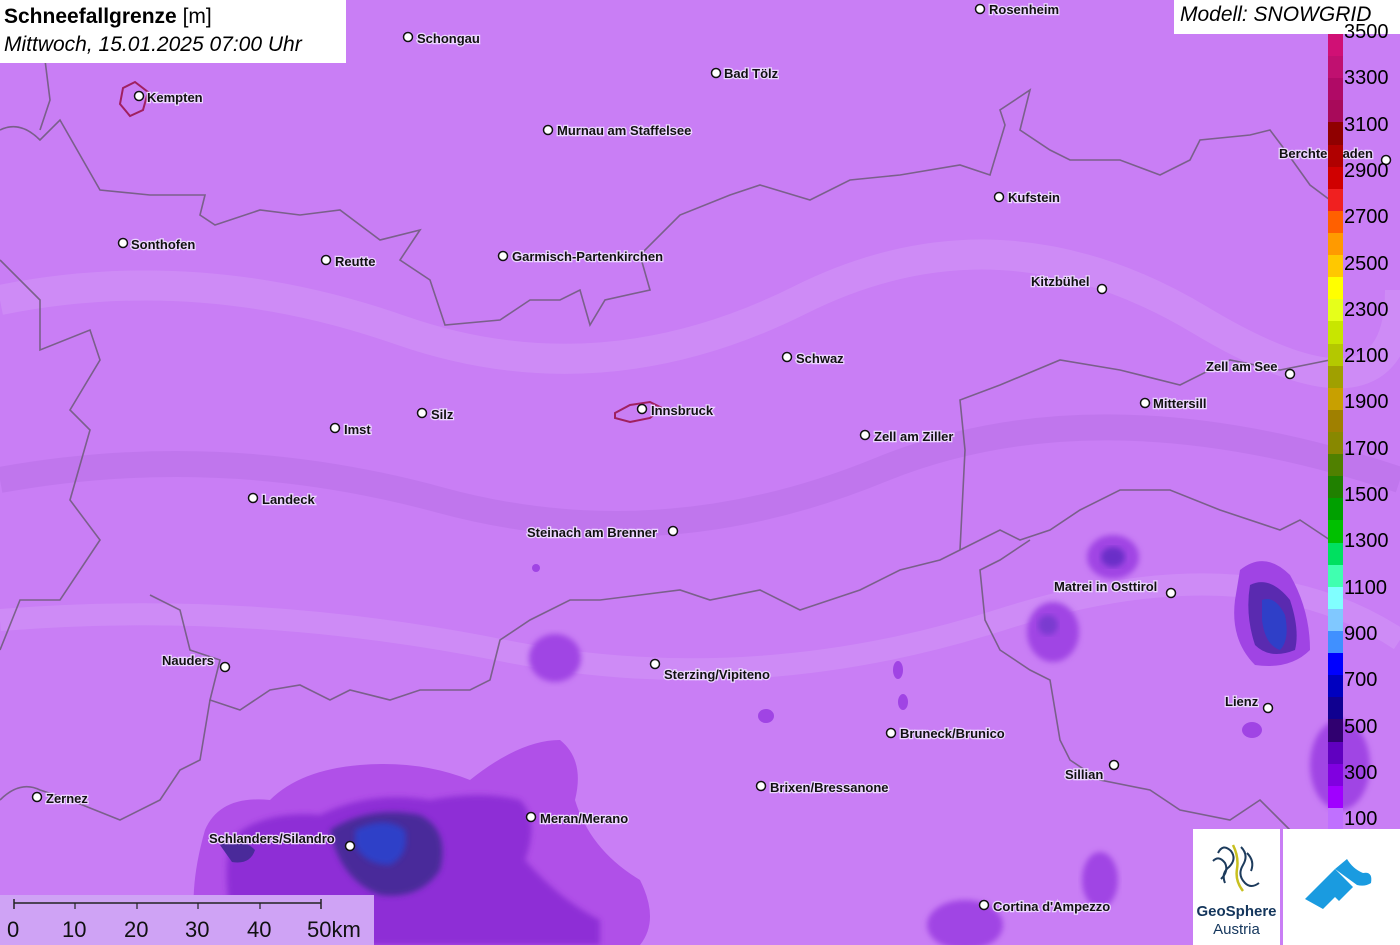  Describe the element at coordinates (175, 97) in the screenshot. I see `svg-text: Kempten` at that location.